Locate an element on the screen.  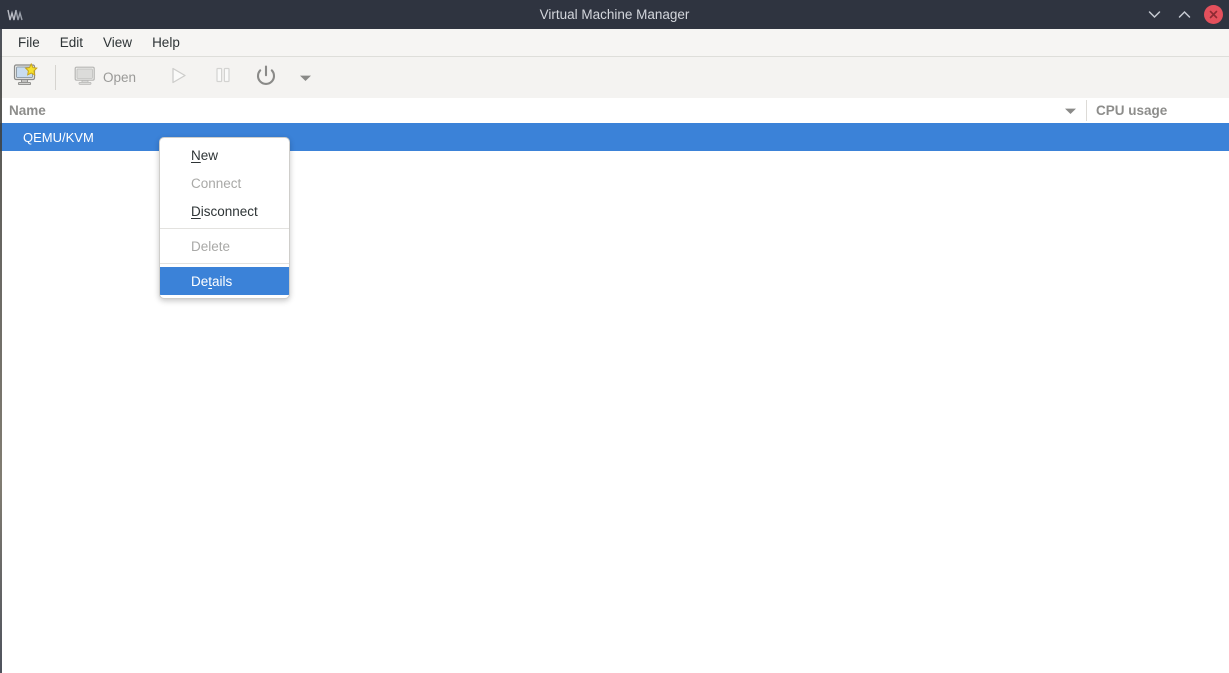
window-title: Virtual Machine Manager is located at coordinates (614, 14).